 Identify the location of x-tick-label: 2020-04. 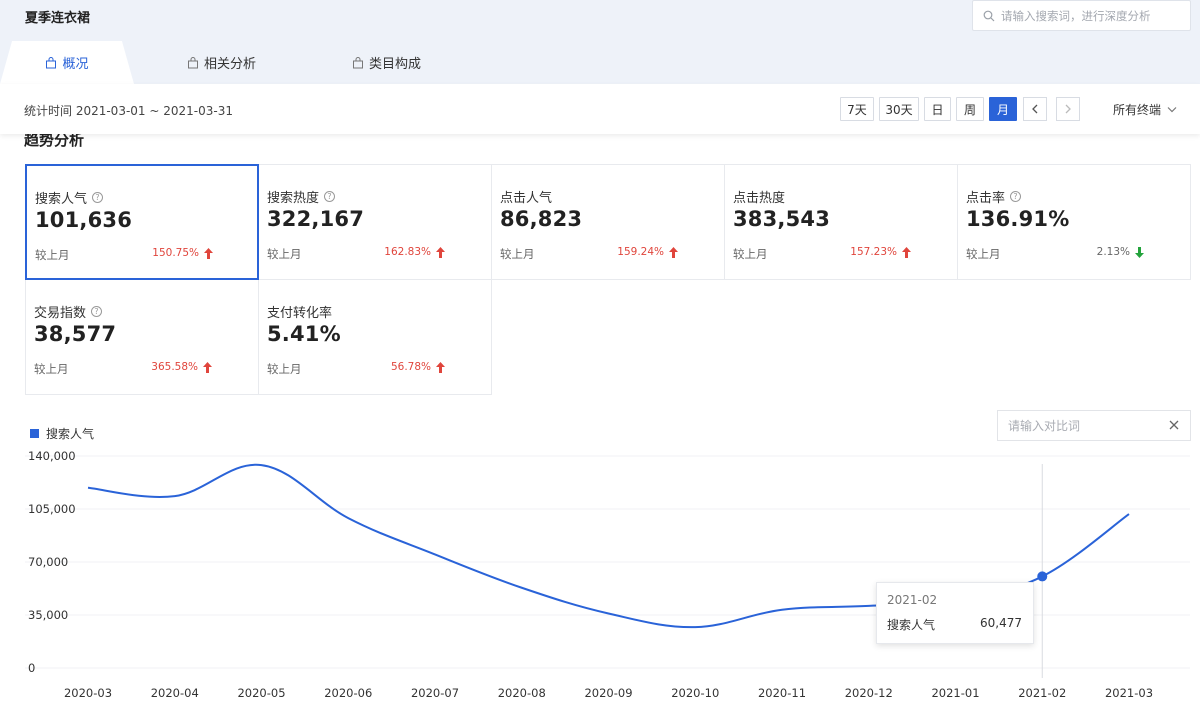
(175, 693).